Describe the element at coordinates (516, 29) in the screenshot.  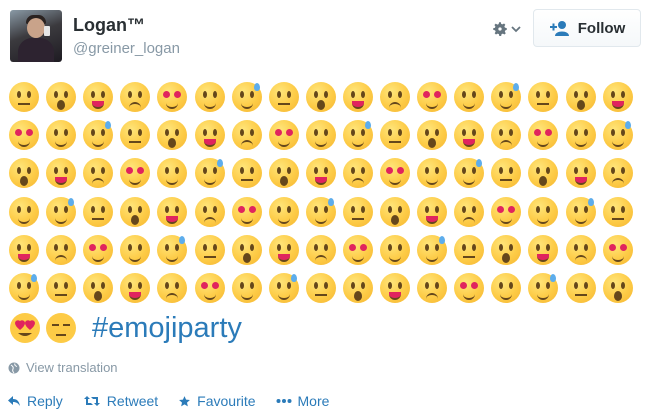
I see `chevron-down-icon` at that location.